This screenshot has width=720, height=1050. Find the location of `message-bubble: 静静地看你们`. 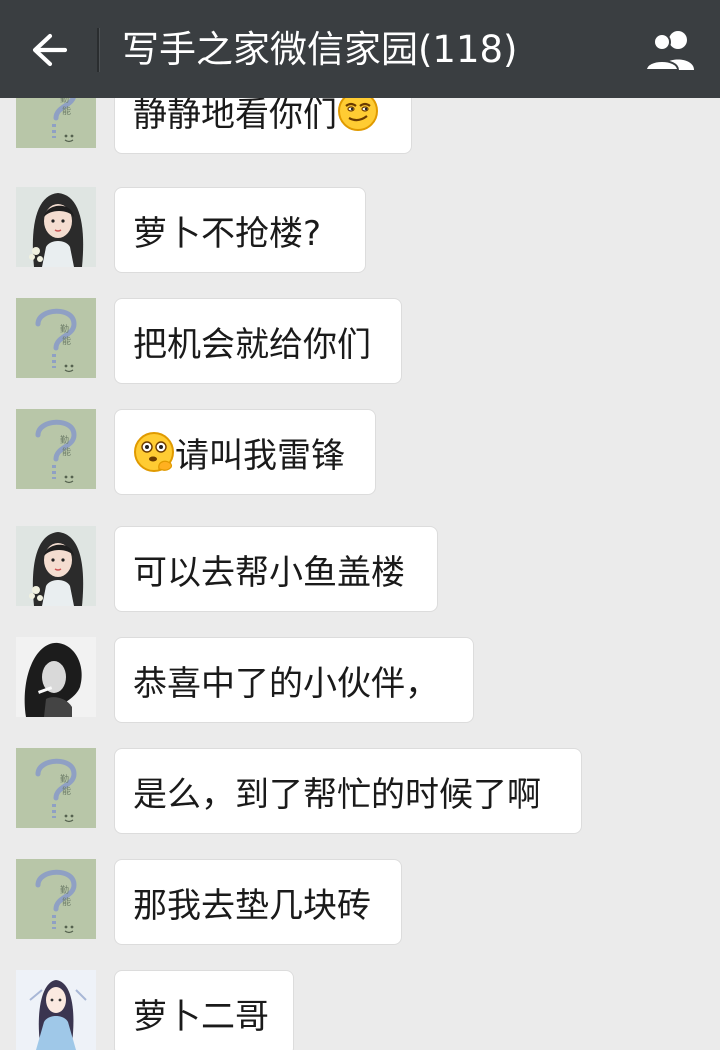

message-bubble: 静静地看你们 is located at coordinates (263, 126).